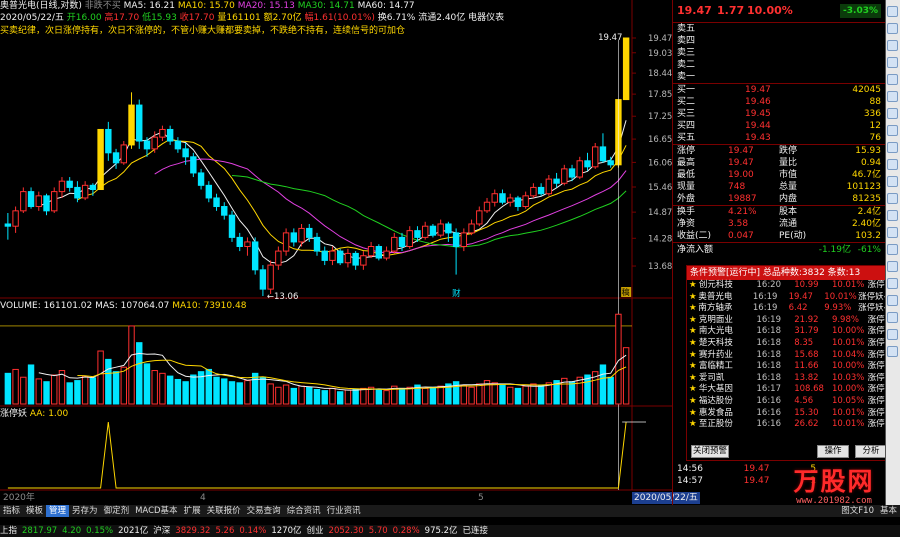 The width and height of the screenshot is (900, 537). What do you see at coordinates (857, 511) in the screenshot?
I see `tab-f10: 图文F10` at bounding box center [857, 511].